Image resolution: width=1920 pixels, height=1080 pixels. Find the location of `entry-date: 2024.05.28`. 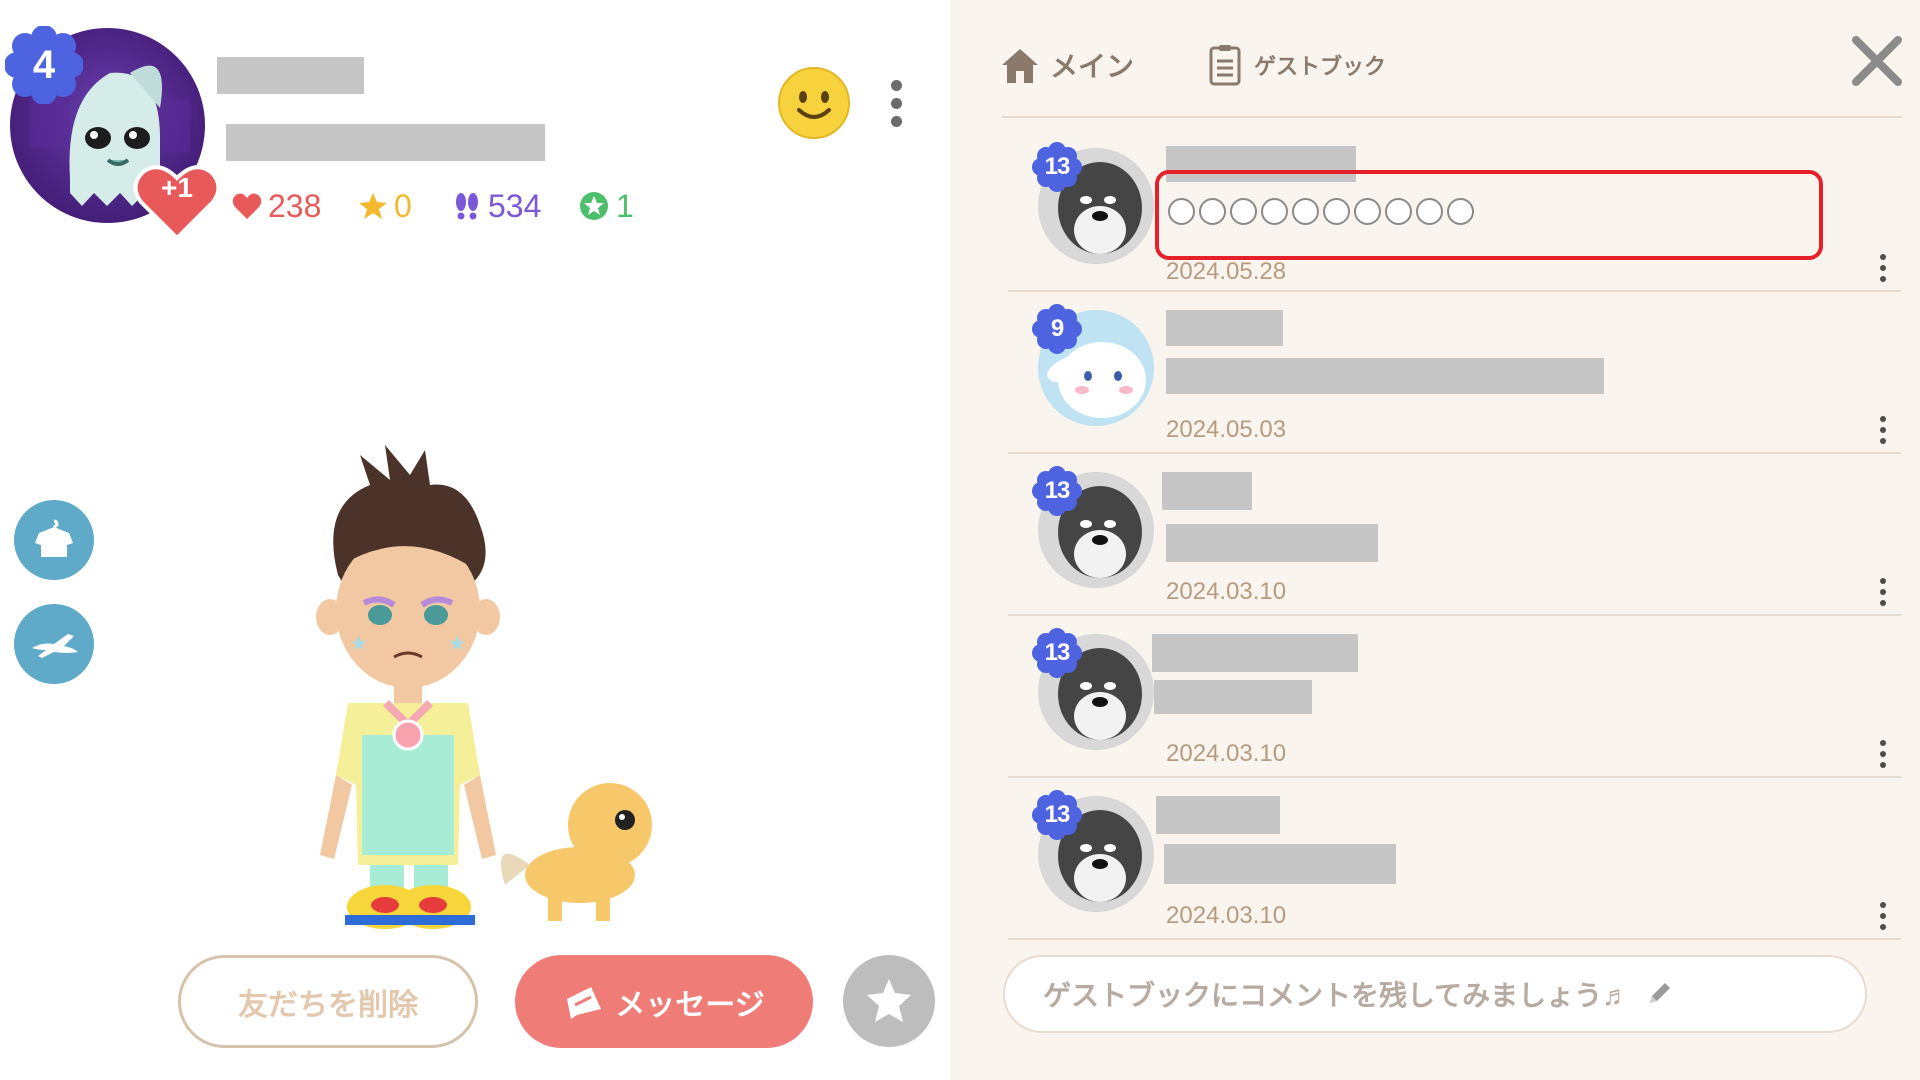

entry-date: 2024.05.28 is located at coordinates (1226, 271).